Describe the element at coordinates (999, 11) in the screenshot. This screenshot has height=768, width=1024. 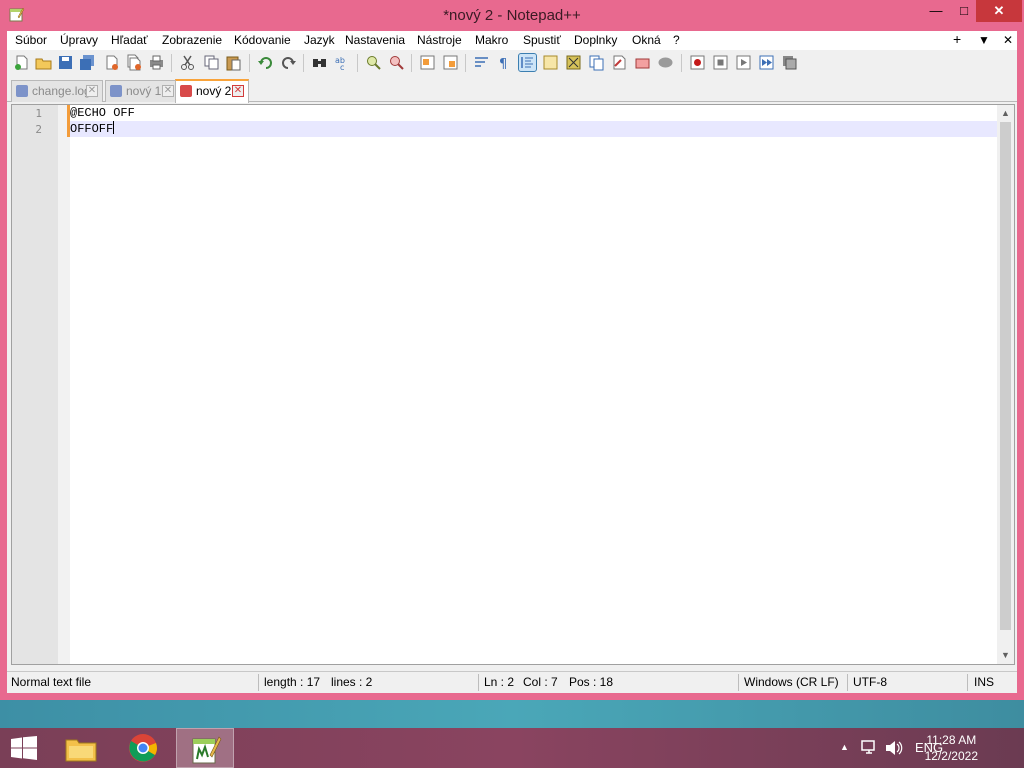
I see `close-window-button: ✕` at that location.